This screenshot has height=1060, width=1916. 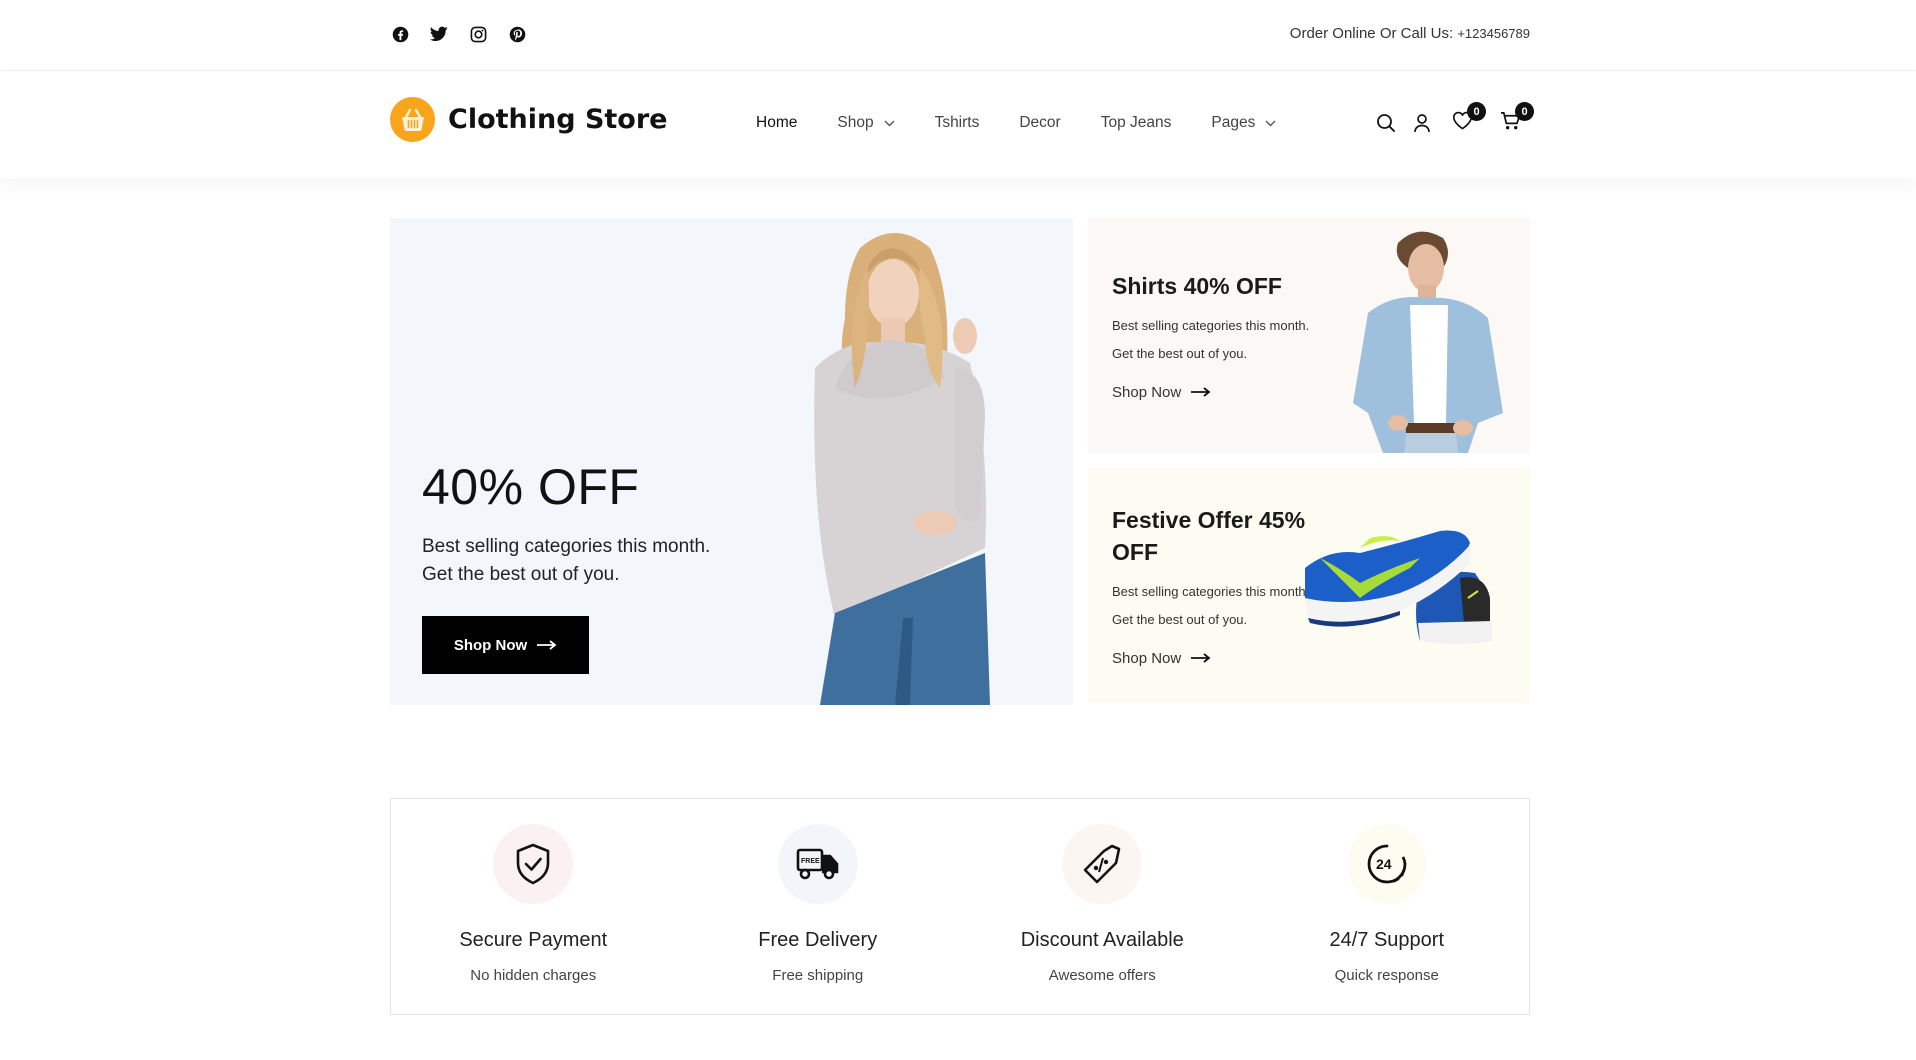 I want to click on feature-secure-payment: Secure Payment No hidden charges, so click(x=533, y=906).